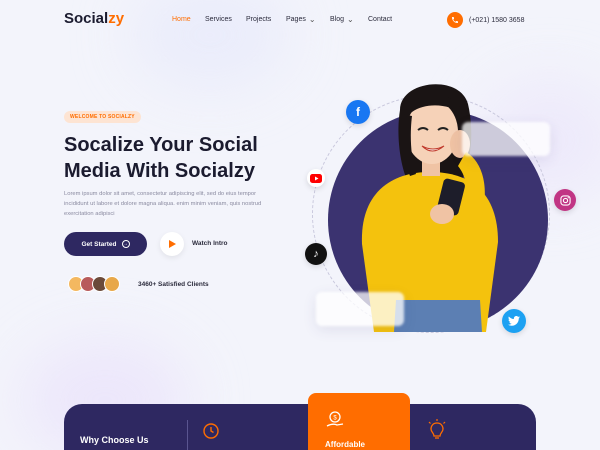 The image size is (600, 450). I want to click on nav-item-home: Home, so click(188, 19).